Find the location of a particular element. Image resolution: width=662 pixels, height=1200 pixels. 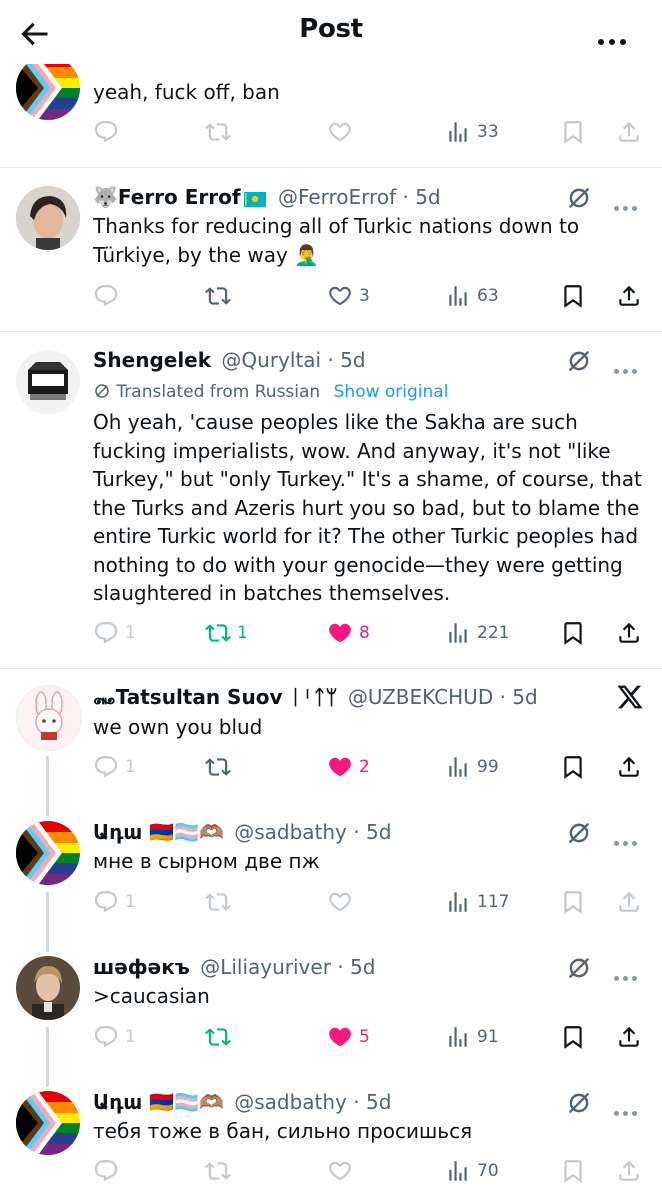

views-button: 221 is located at coordinates (477, 633).